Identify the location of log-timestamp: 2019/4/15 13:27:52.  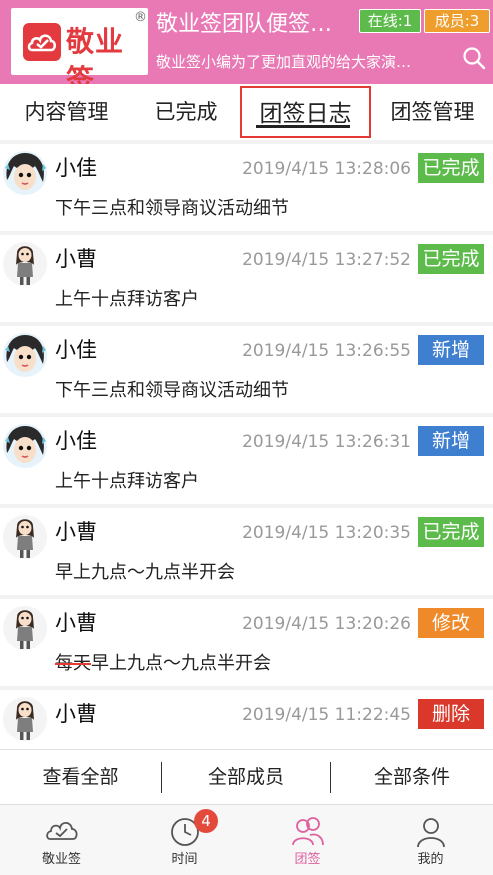
(326, 260).